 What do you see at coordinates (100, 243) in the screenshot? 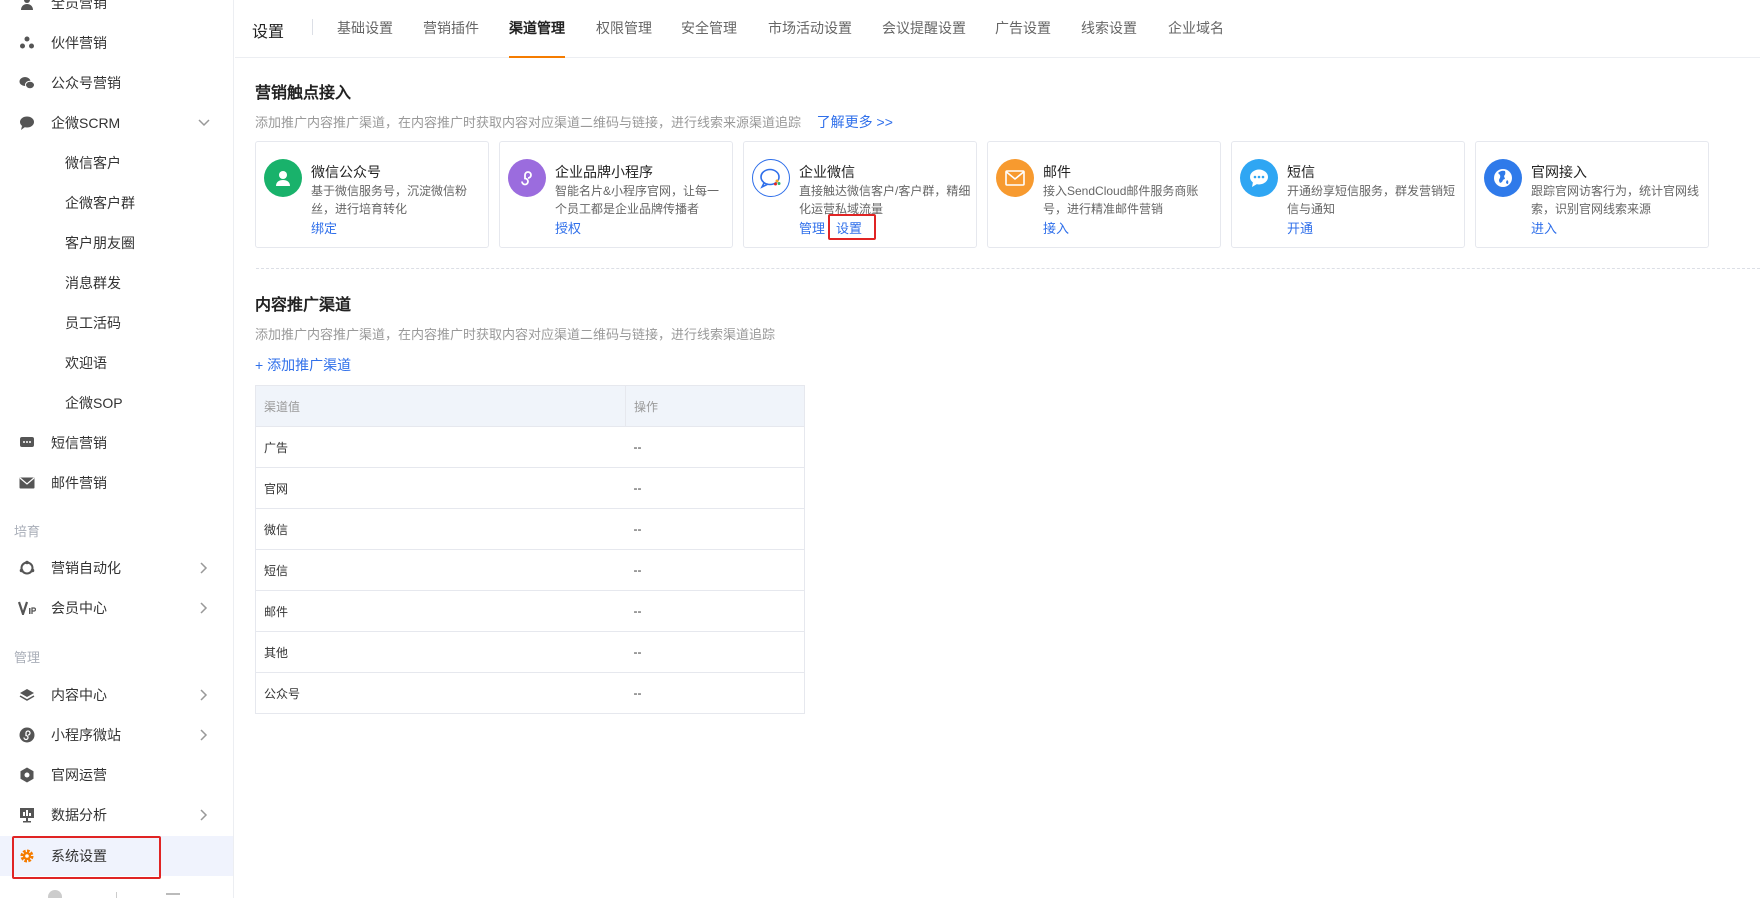
I see `nav-item-label: 客户朋友圈` at bounding box center [100, 243].